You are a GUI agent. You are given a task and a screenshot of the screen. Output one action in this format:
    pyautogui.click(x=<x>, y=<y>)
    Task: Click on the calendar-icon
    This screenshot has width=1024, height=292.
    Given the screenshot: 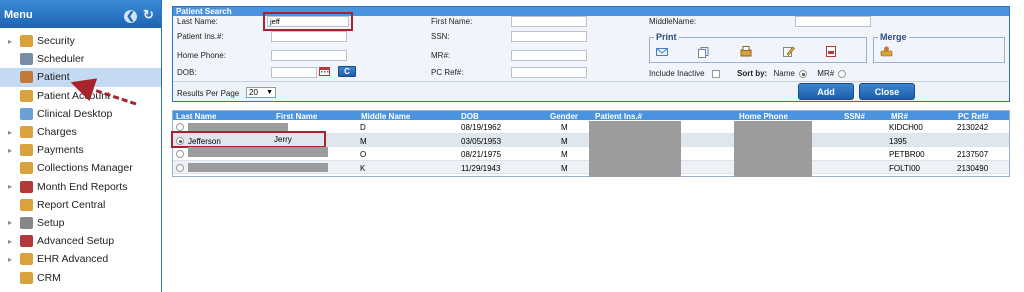 What is the action you would take?
    pyautogui.click(x=324, y=71)
    